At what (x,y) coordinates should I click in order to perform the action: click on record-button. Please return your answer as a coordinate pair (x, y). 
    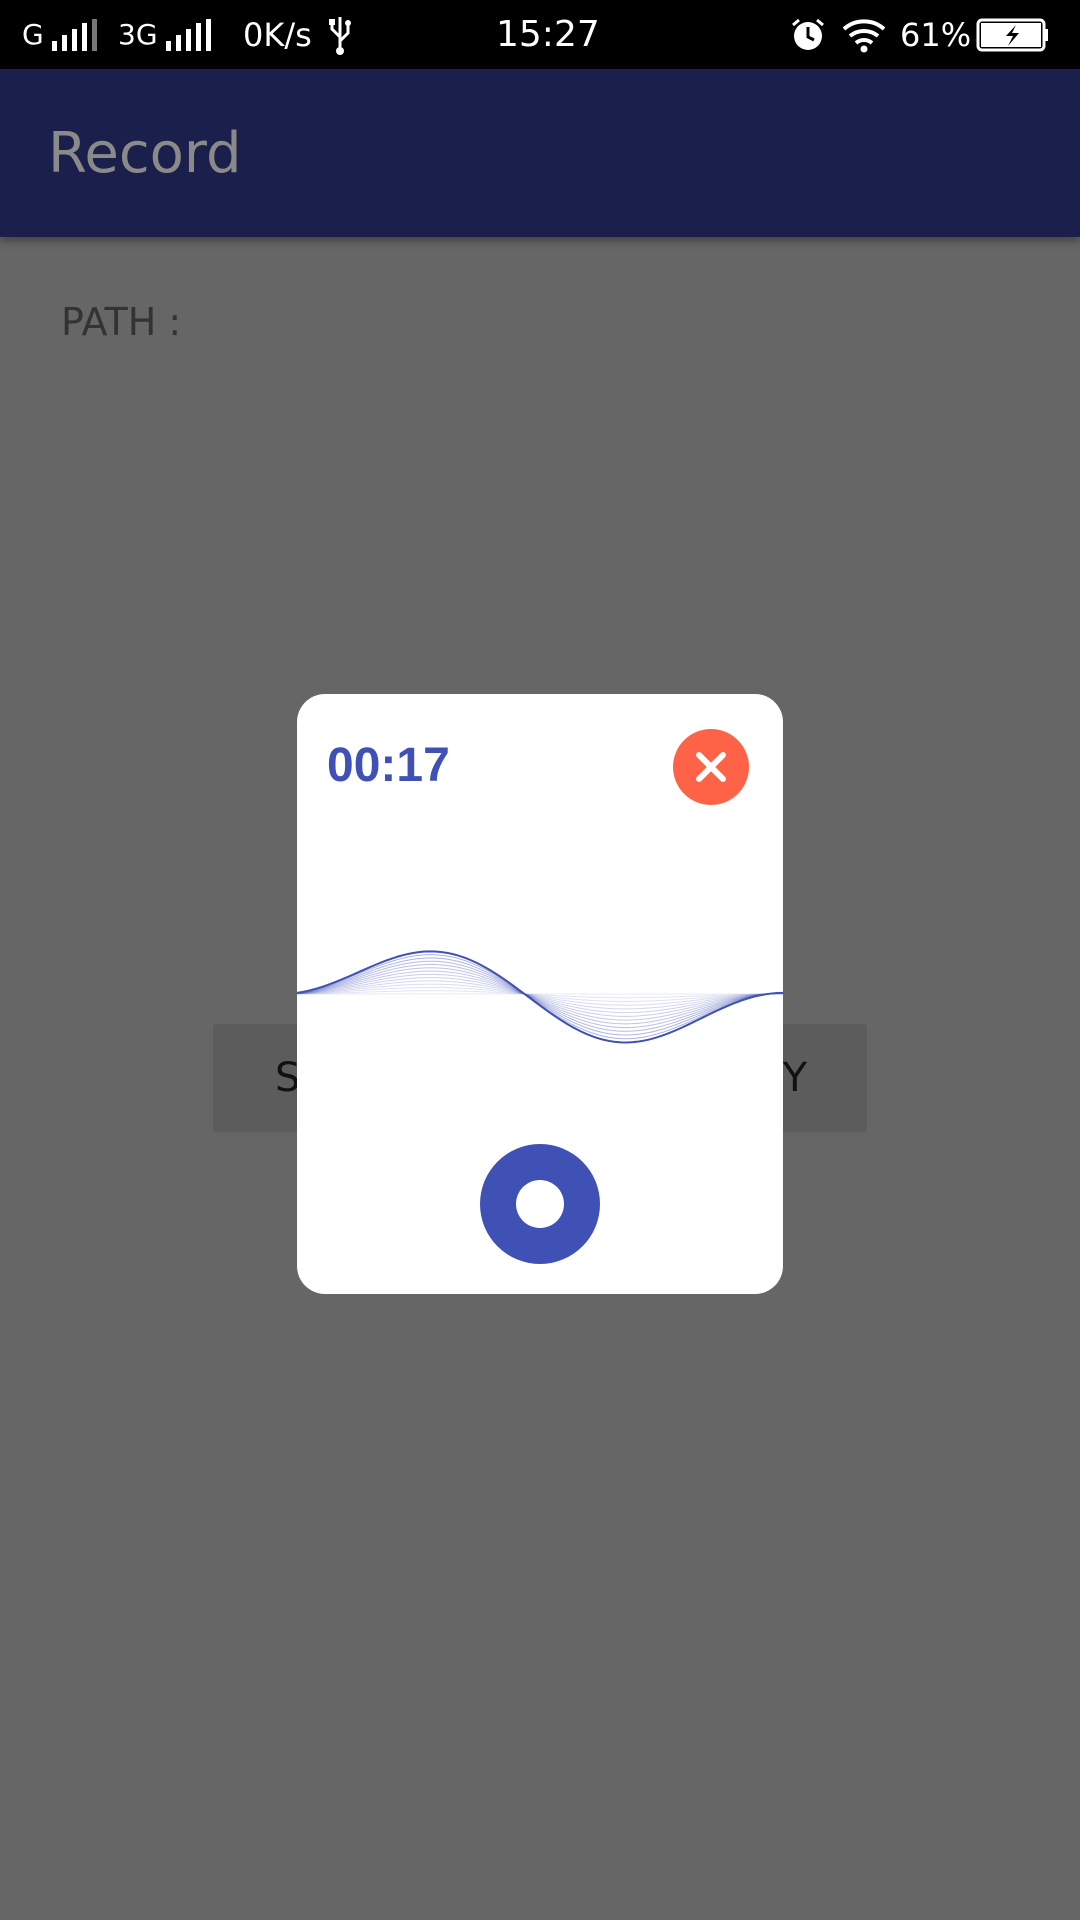
    Looking at the image, I should click on (540, 1204).